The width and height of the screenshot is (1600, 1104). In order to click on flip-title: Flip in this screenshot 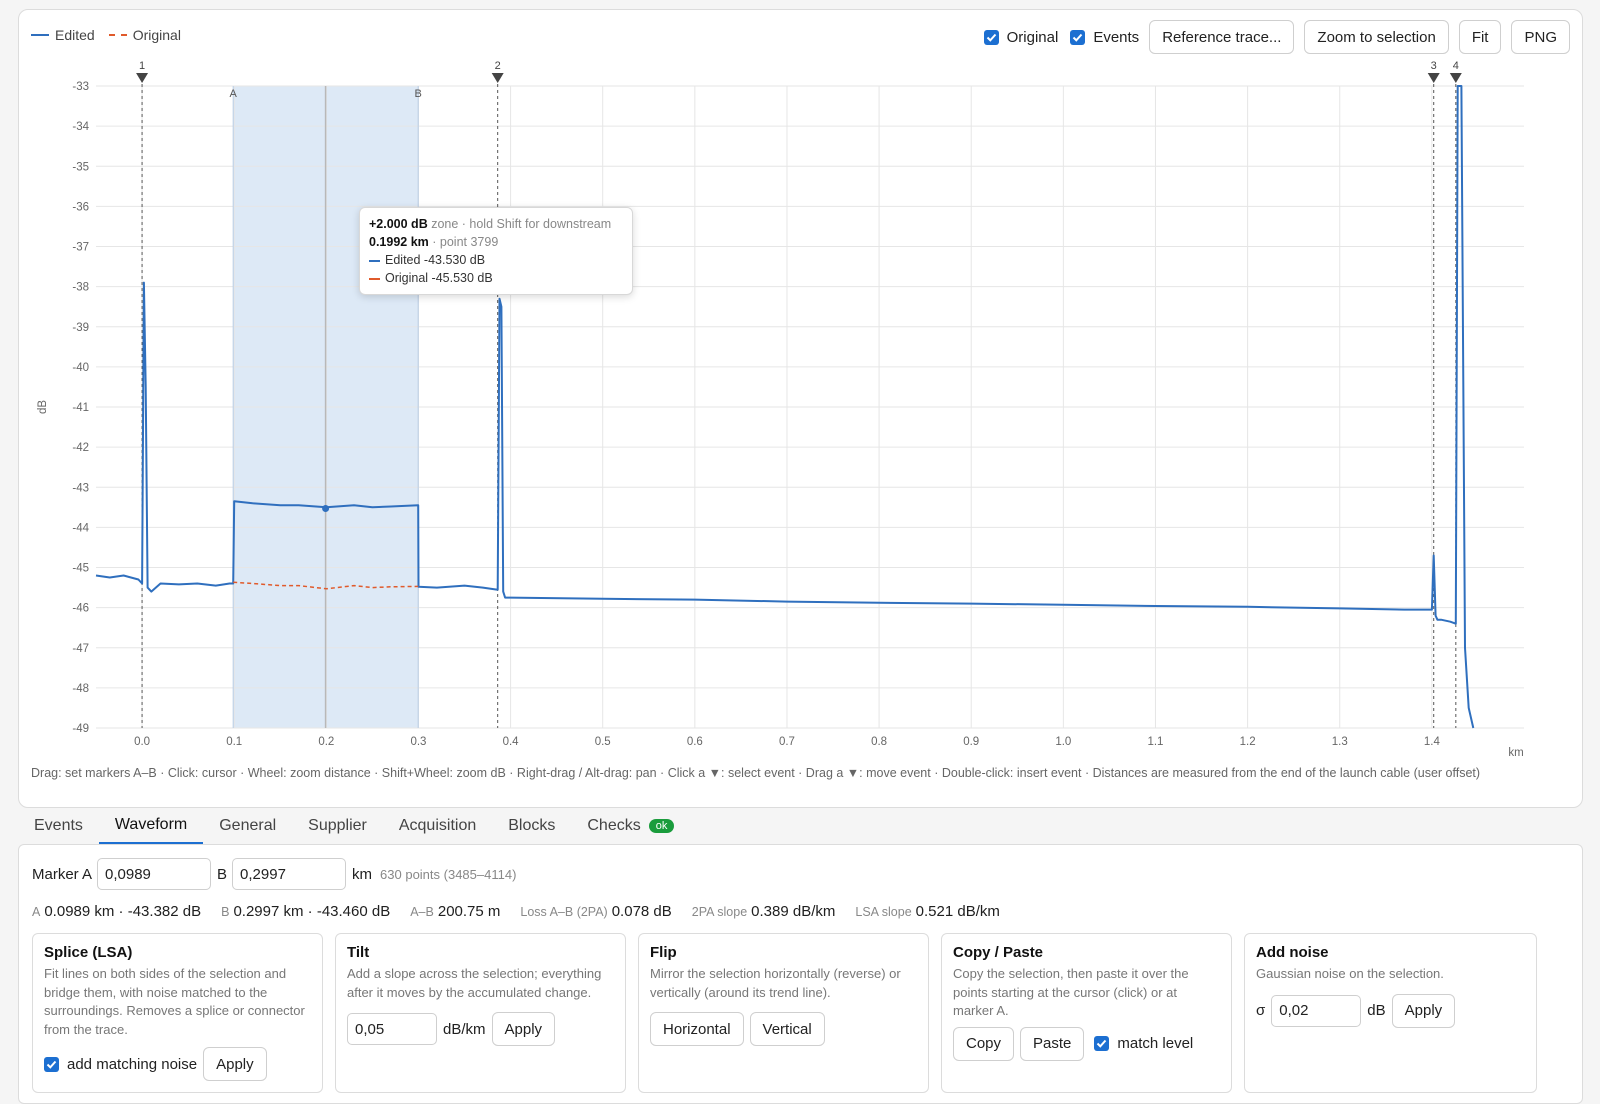, I will do `click(663, 952)`.